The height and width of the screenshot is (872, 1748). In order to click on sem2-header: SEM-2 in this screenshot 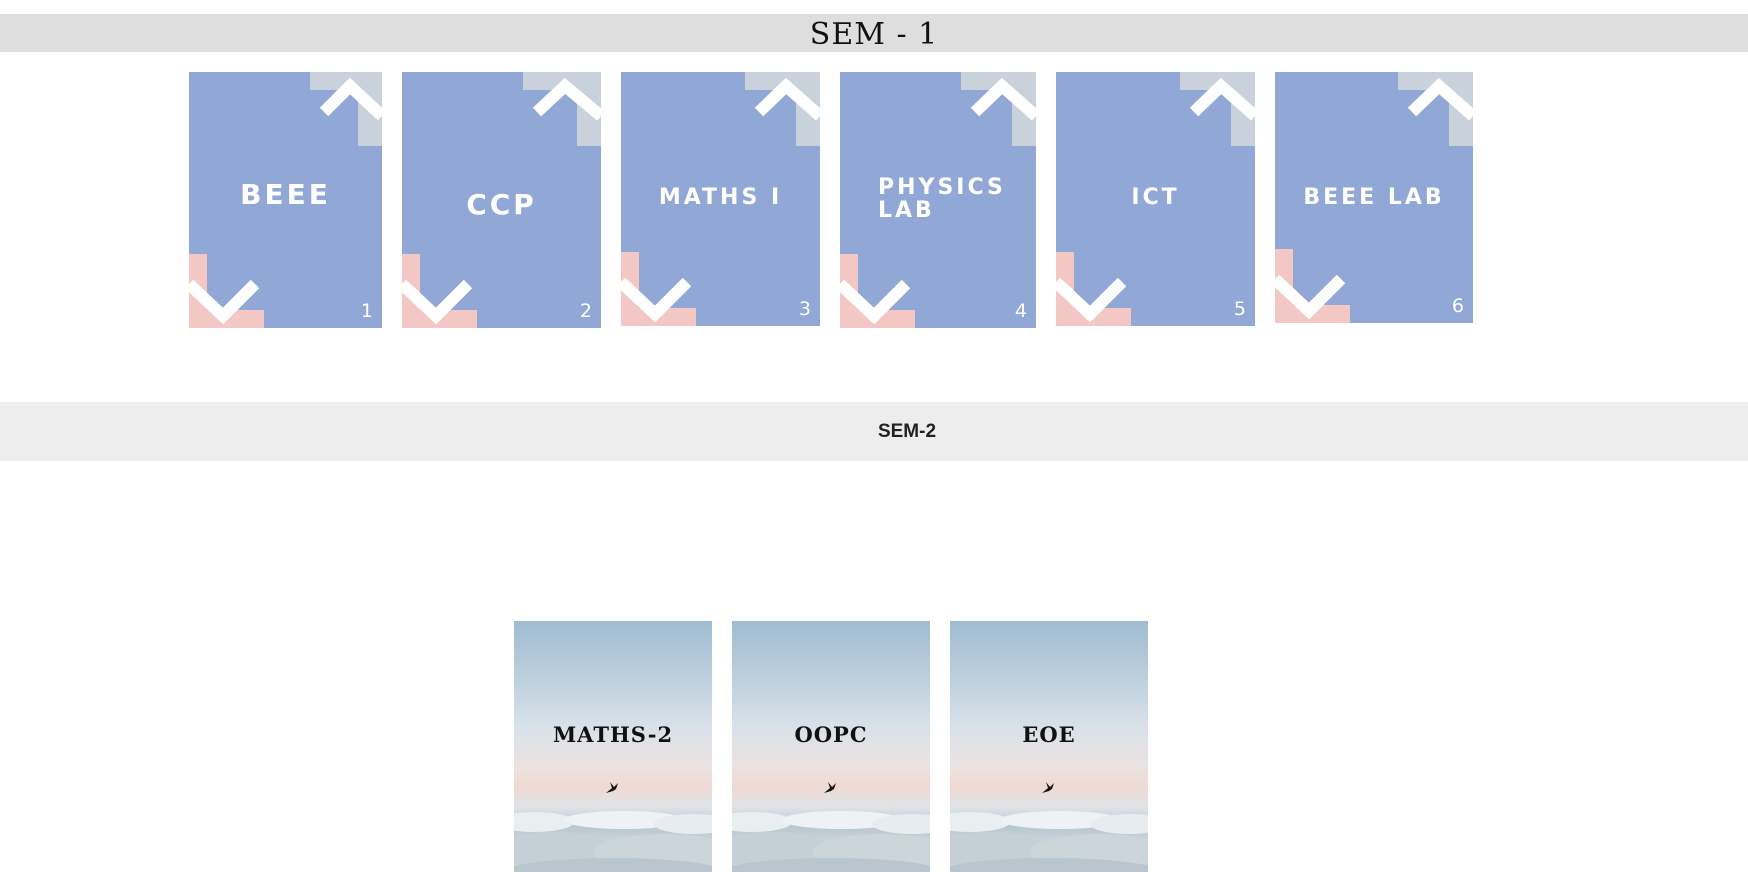, I will do `click(874, 431)`.